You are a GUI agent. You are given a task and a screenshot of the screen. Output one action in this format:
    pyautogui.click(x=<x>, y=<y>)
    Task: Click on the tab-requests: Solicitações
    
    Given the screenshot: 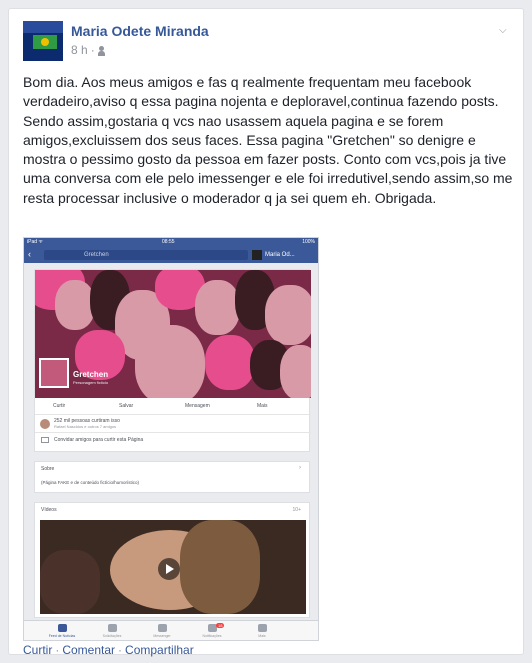 What is the action you would take?
    pyautogui.click(x=112, y=631)
    